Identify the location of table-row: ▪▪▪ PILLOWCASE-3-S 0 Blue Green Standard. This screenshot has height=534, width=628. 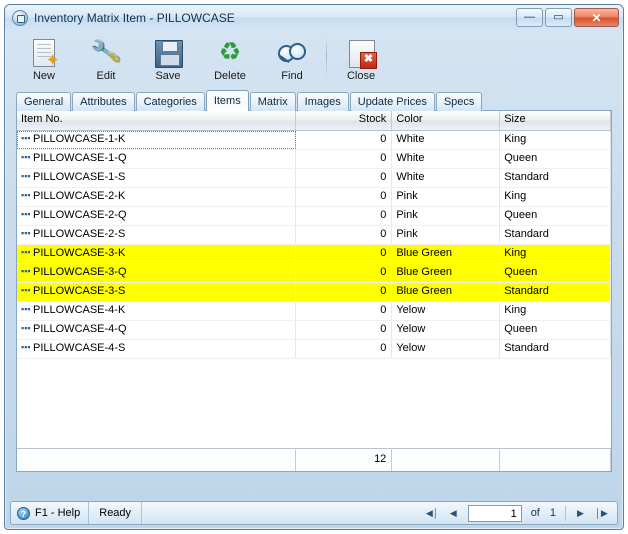
(314, 292).